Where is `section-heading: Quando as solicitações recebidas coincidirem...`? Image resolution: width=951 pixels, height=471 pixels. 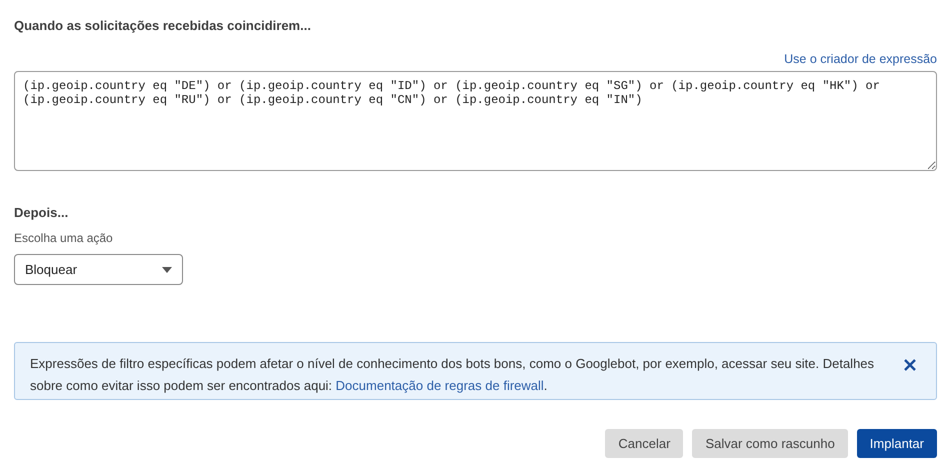 section-heading: Quando as solicitações recebidas coincidirem... is located at coordinates (163, 25).